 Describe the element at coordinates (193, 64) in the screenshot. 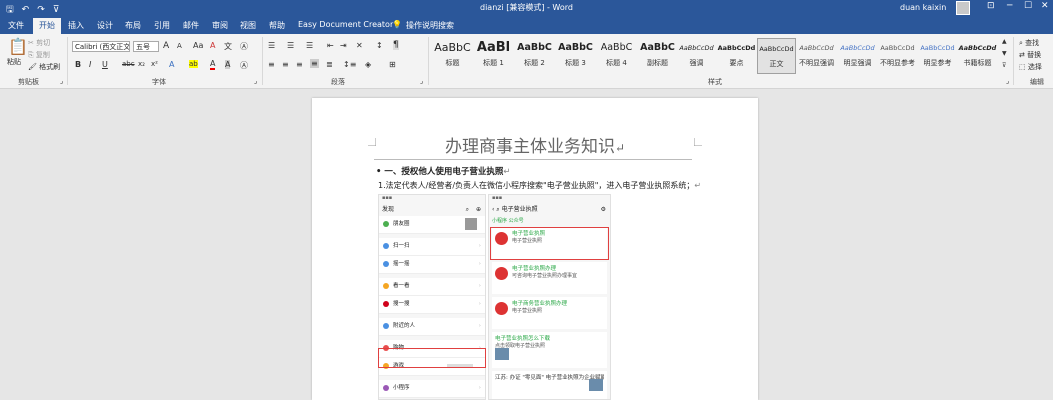

I see `highlight-color-button: ab` at that location.